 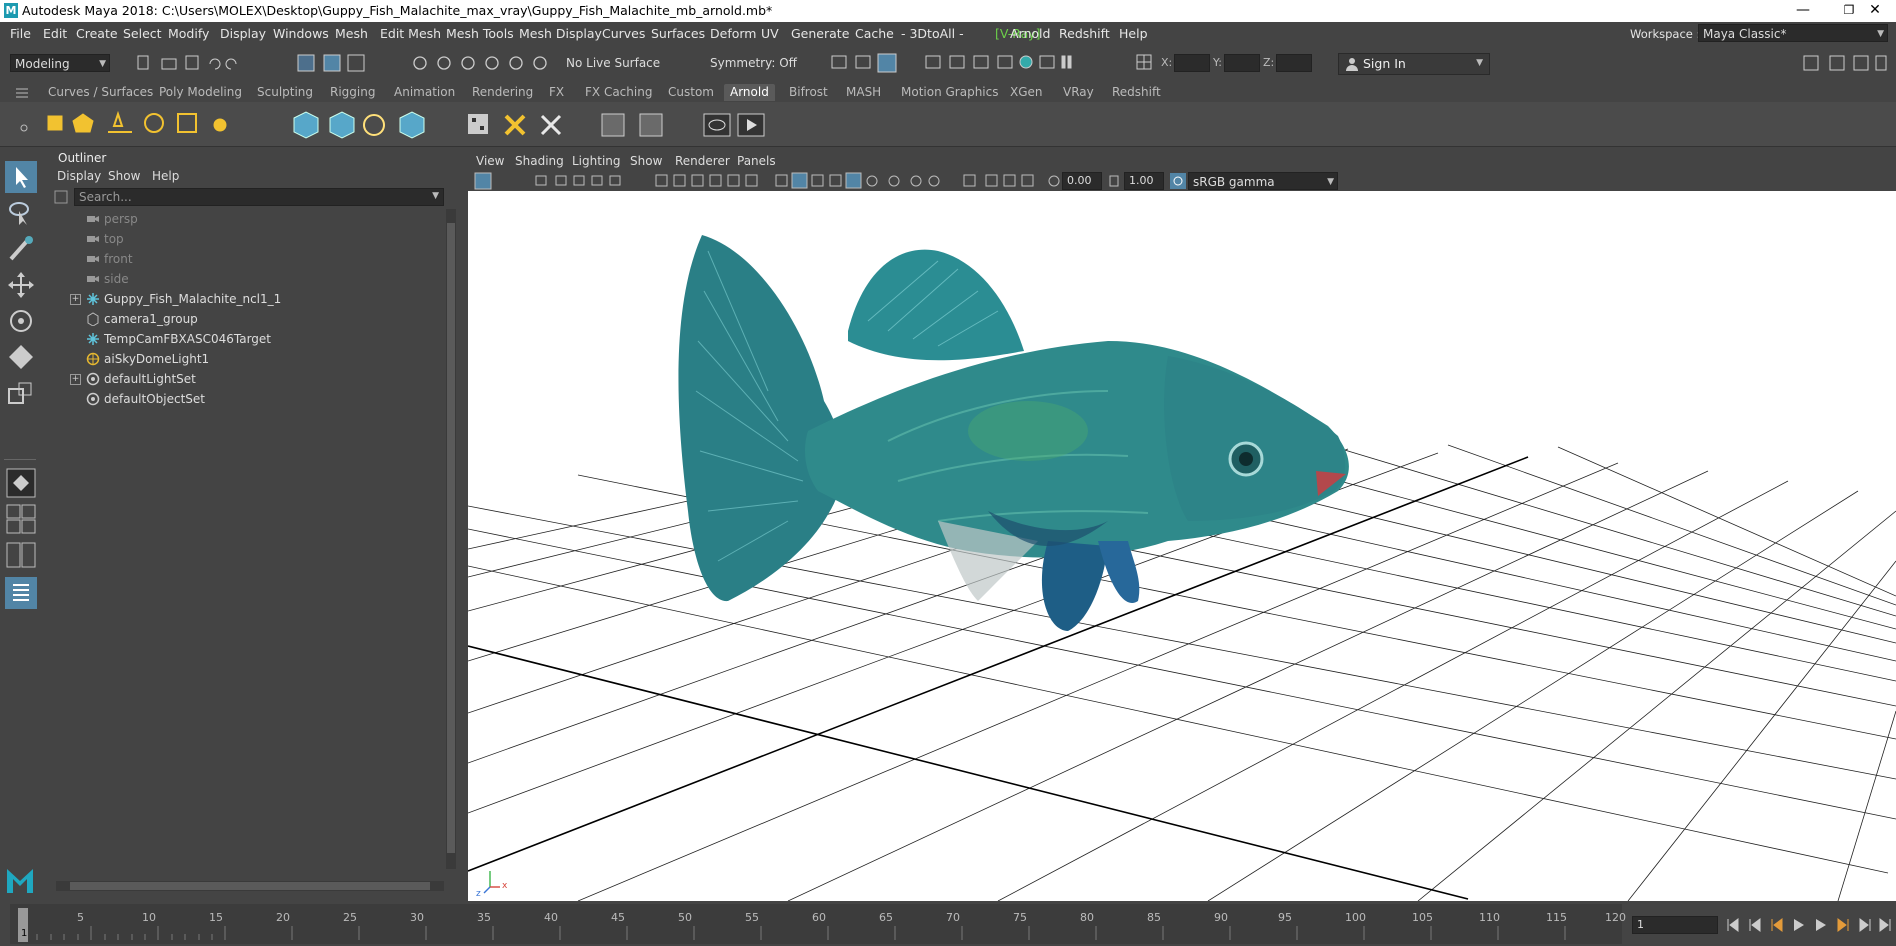 What do you see at coordinates (352, 92) in the screenshot?
I see `shelf-tab-rigging: Rigging` at bounding box center [352, 92].